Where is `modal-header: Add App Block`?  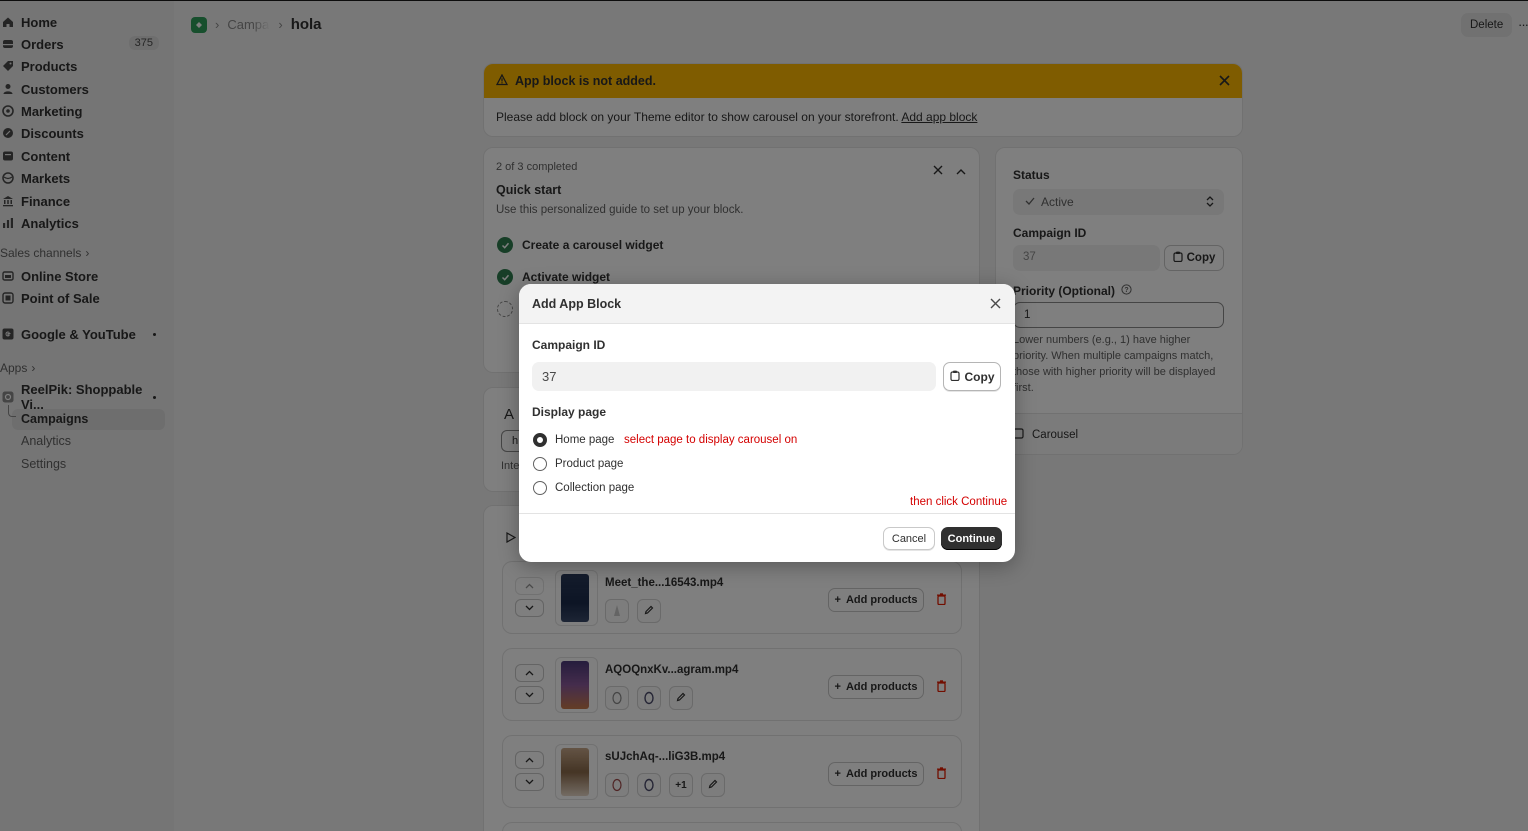 modal-header: Add App Block is located at coordinates (767, 304).